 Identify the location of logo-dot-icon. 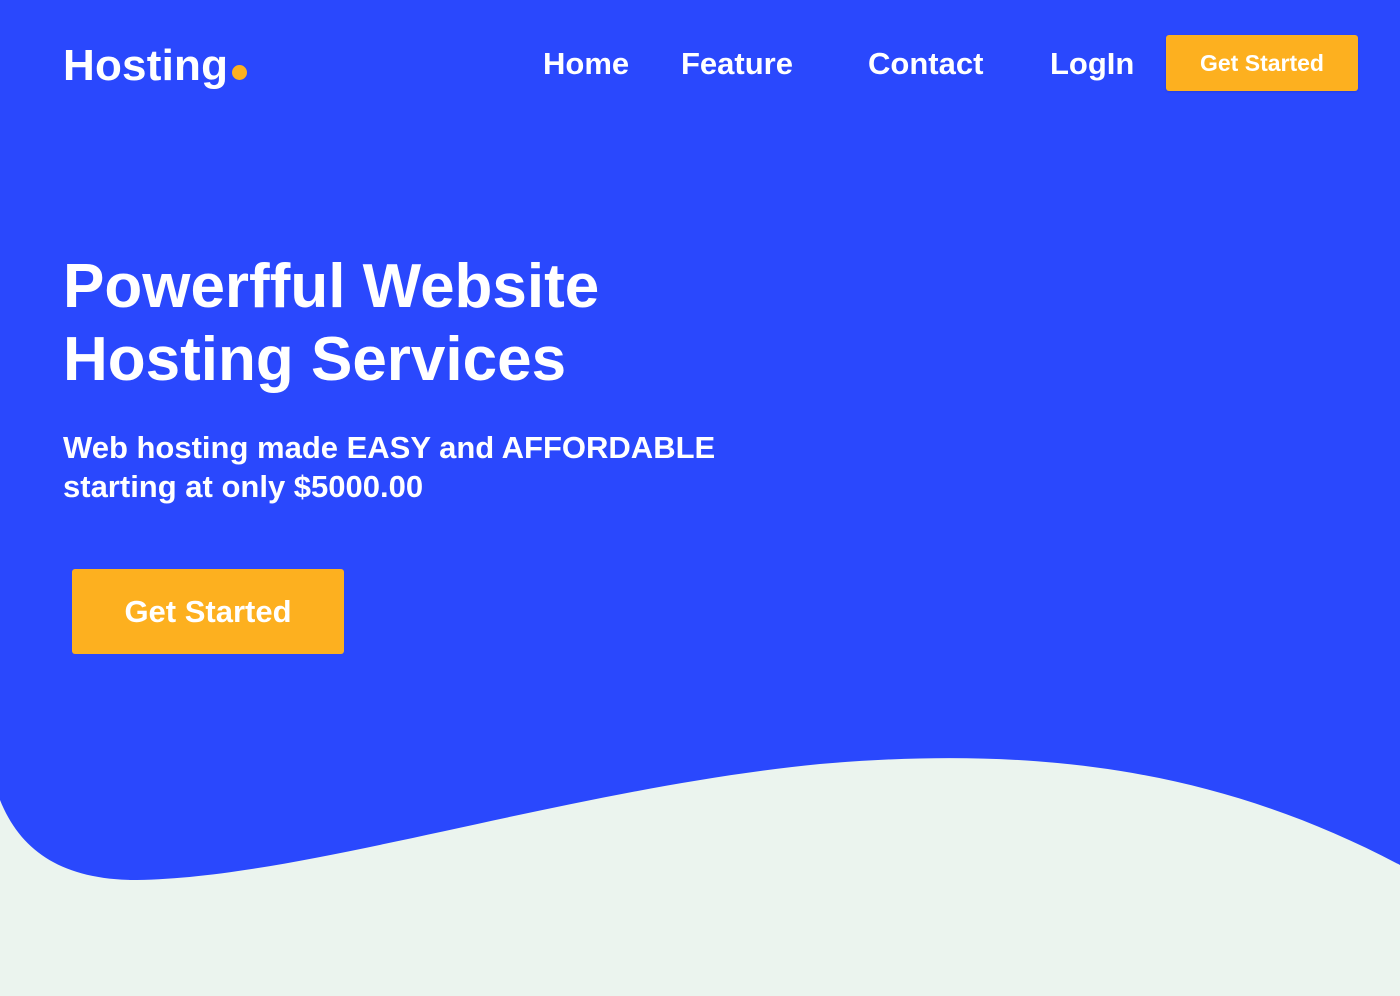
(240, 72).